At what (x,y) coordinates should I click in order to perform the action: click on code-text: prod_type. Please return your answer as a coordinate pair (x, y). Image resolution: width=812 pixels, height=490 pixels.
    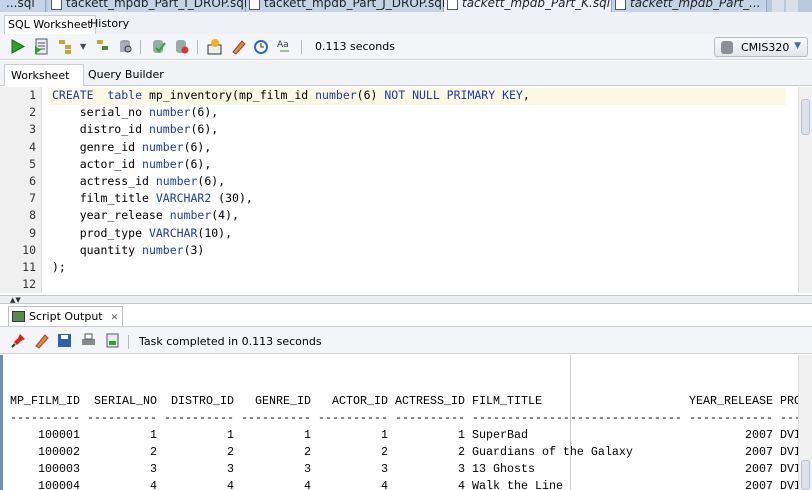
    Looking at the image, I should click on (100, 232).